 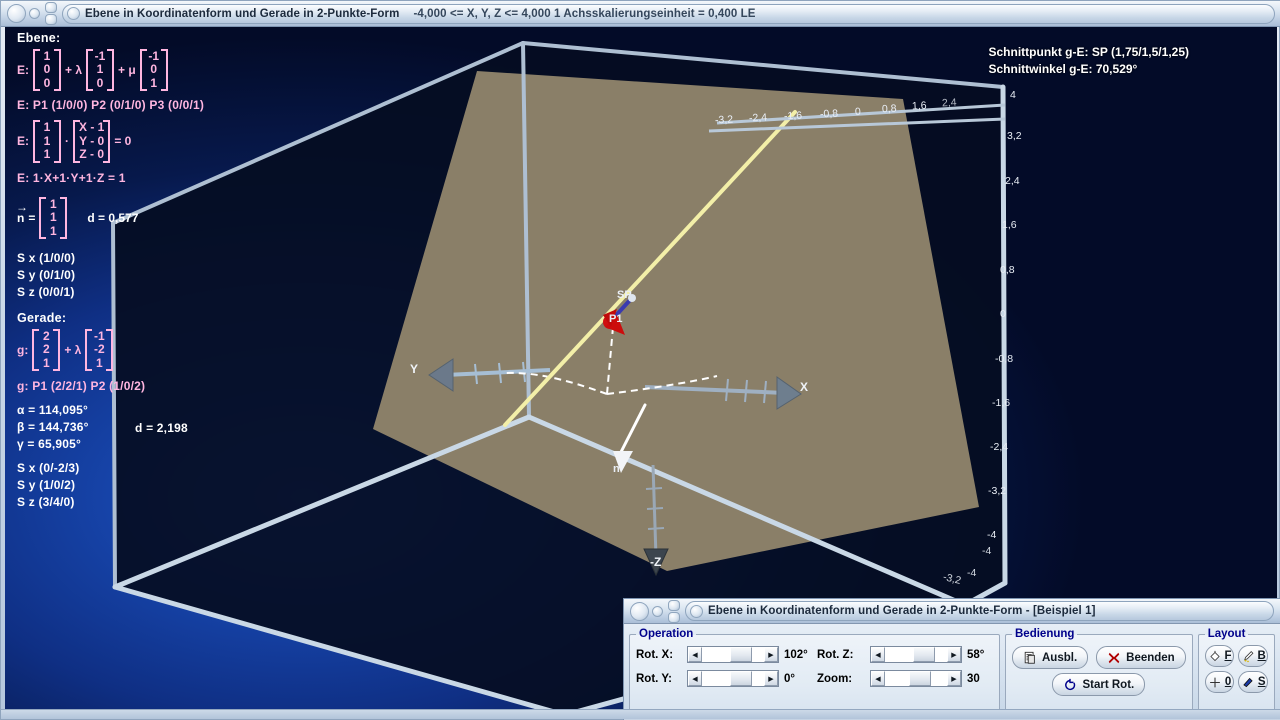 I want to click on document-icon, so click(x=1029, y=657).